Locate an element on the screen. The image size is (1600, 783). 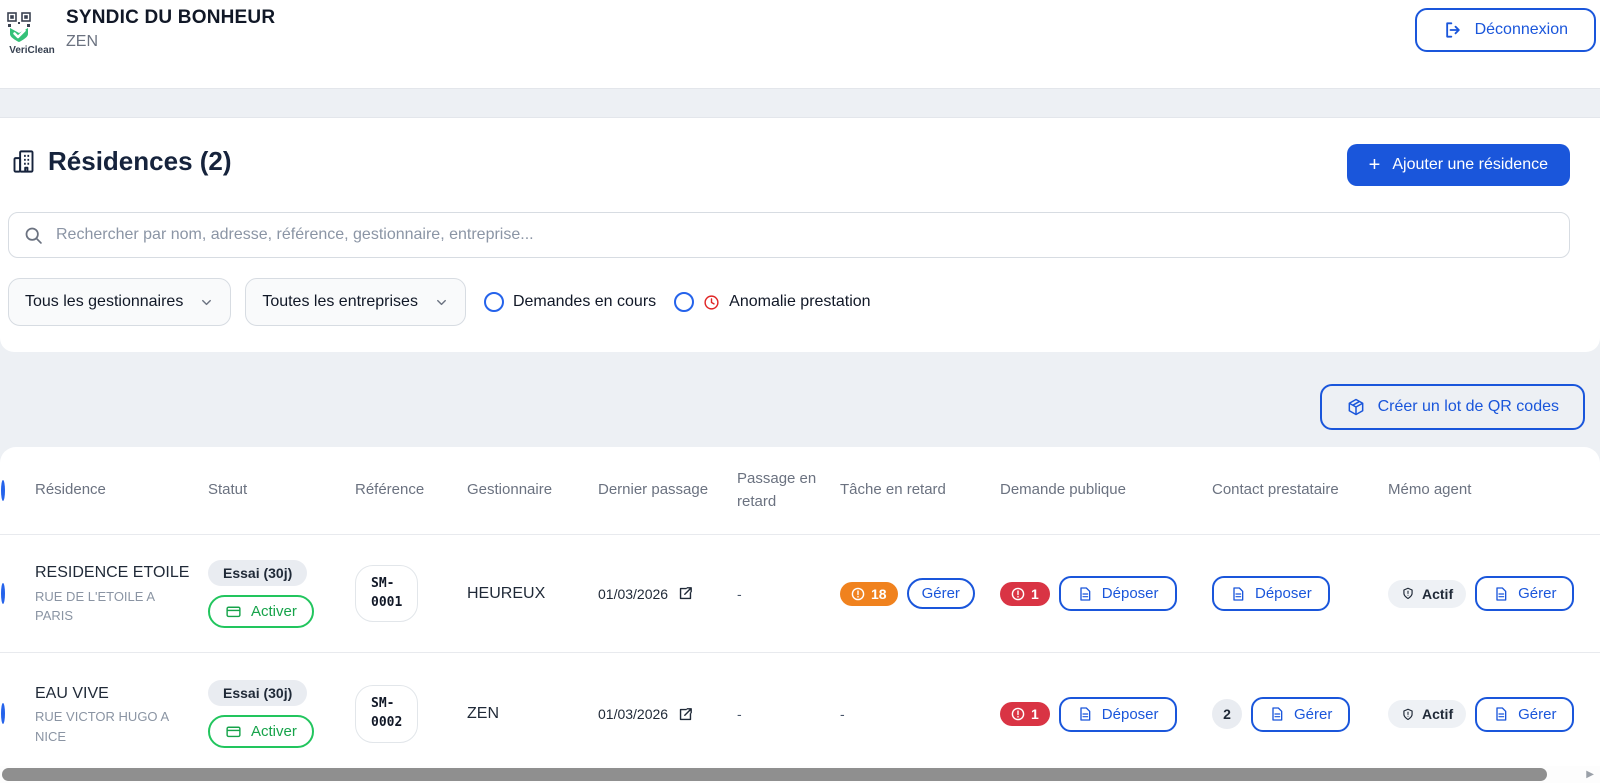
page-title: Résidences (2) is located at coordinates (140, 161).